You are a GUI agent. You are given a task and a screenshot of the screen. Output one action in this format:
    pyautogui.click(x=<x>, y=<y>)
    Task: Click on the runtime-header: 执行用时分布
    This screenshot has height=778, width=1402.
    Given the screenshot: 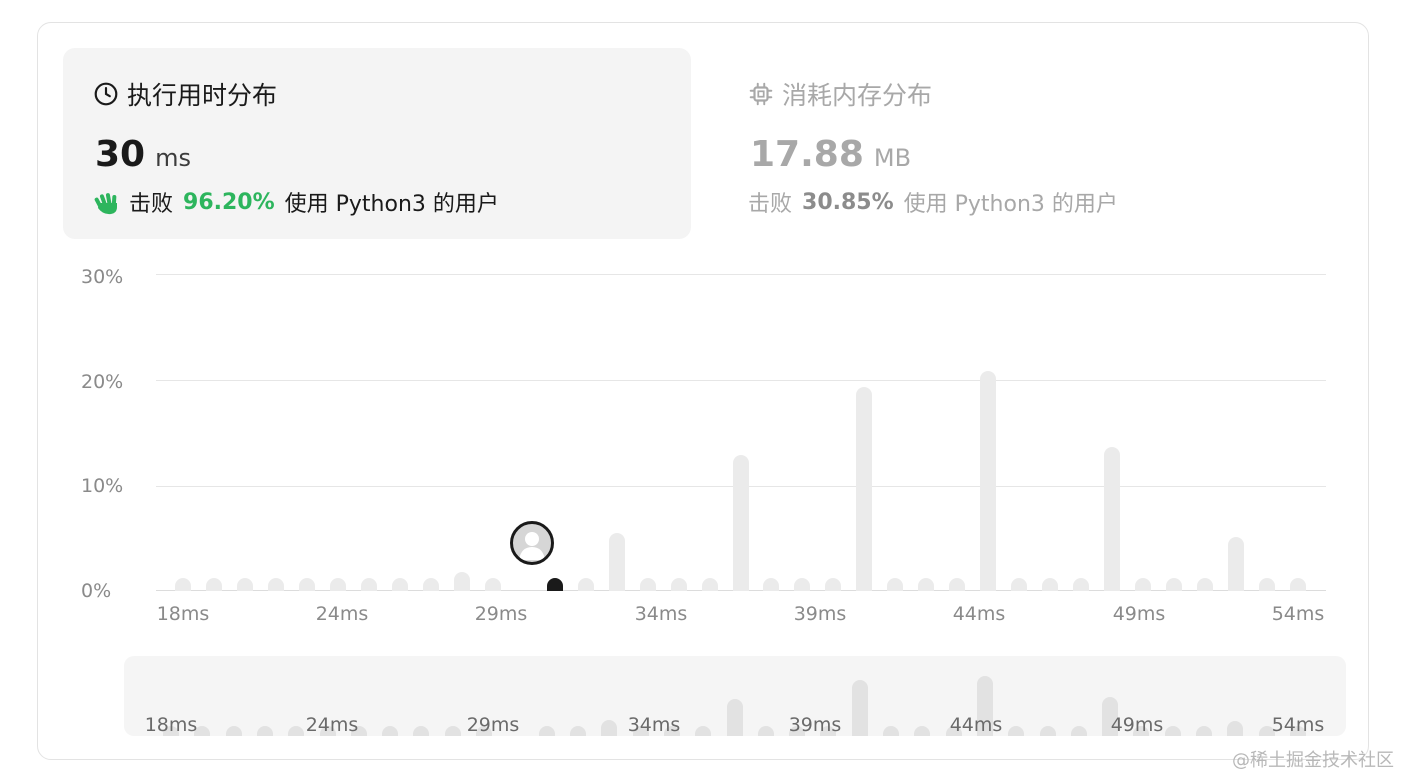 What is the action you would take?
    pyautogui.click(x=185, y=94)
    